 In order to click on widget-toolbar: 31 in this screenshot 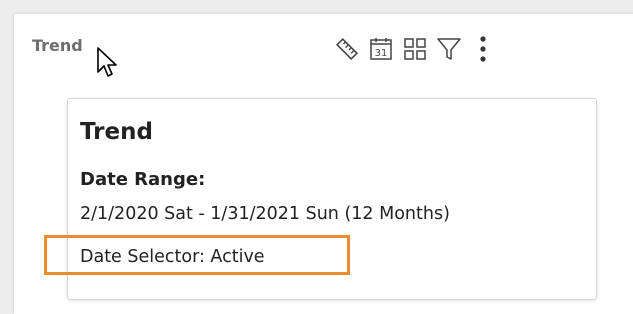, I will do `click(415, 49)`.